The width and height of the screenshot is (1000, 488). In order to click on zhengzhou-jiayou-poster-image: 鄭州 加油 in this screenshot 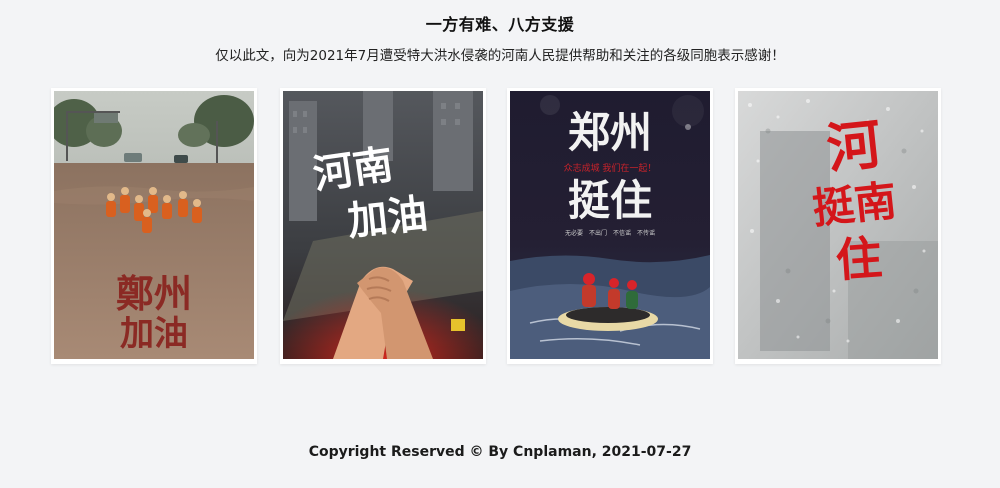, I will do `click(154, 225)`.